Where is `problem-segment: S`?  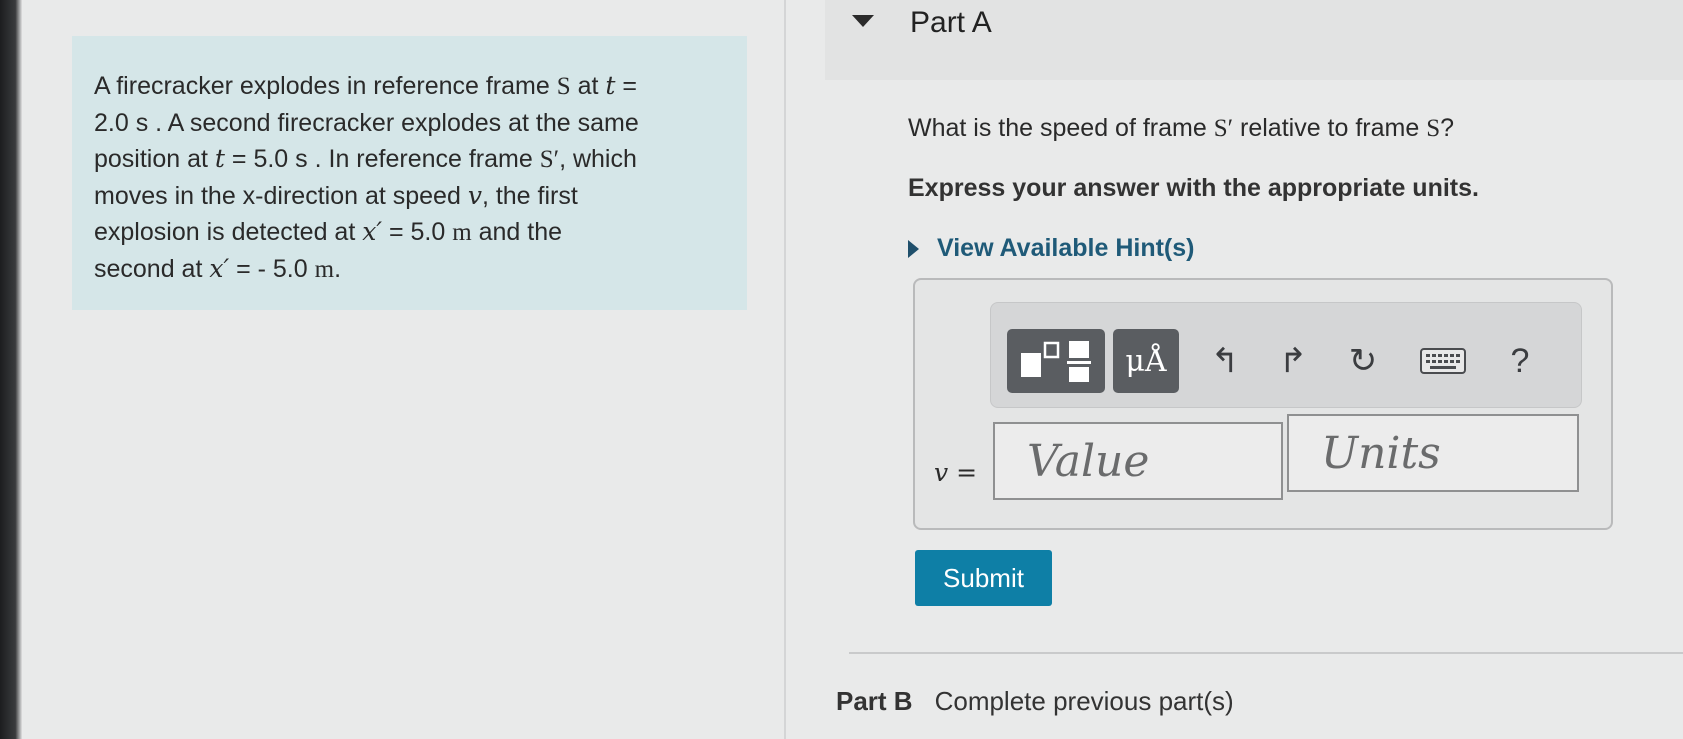 problem-segment: S is located at coordinates (563, 86).